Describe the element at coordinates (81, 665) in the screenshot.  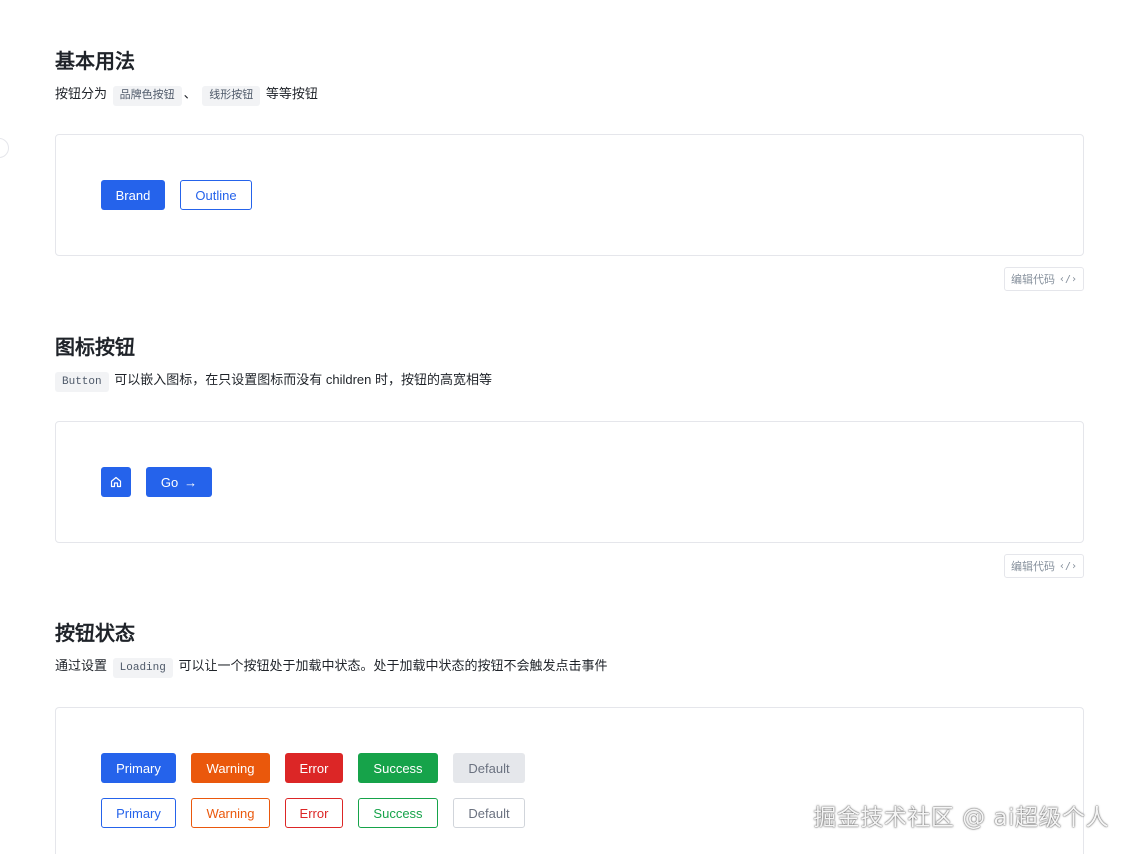
I see `desc-text: 通过设置` at that location.